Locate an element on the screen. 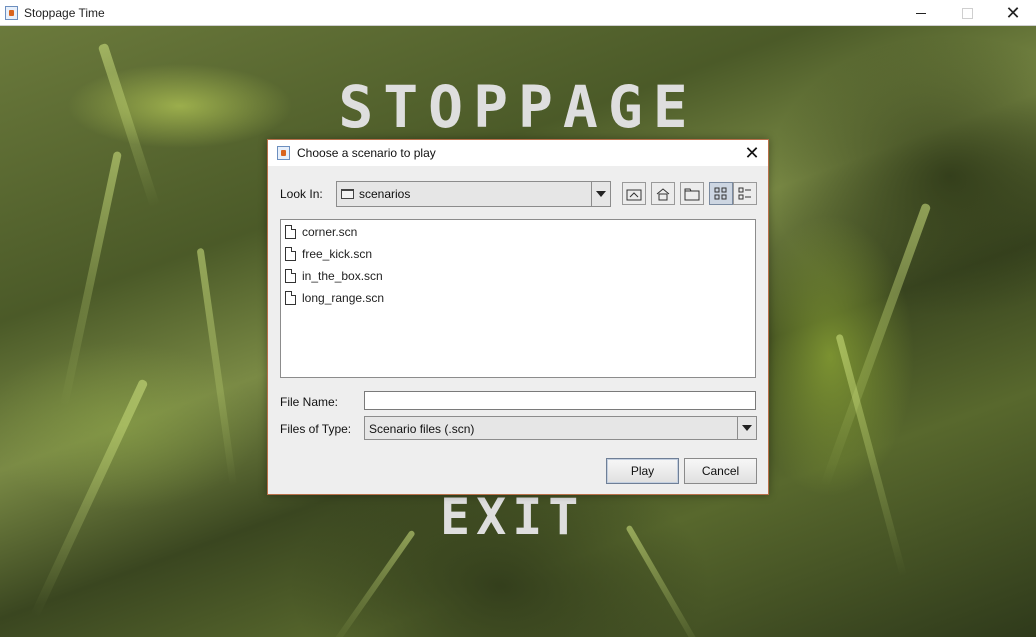 This screenshot has height=637, width=1036. details-view-icon is located at coordinates (744, 193).